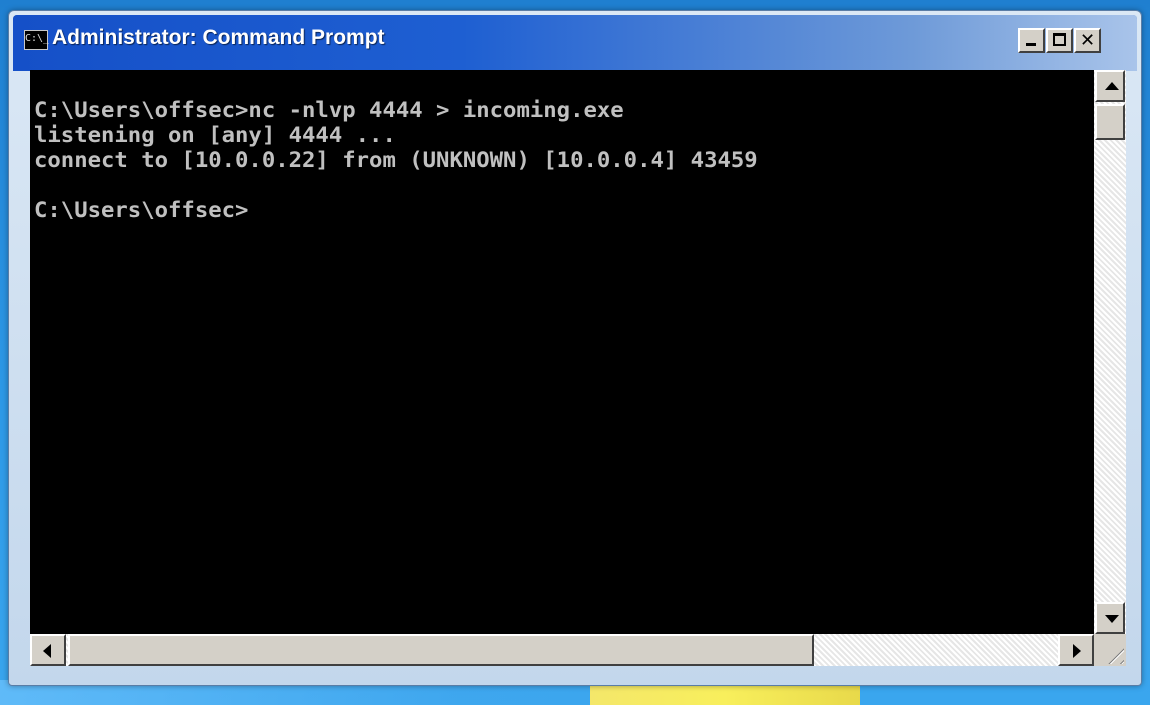 This screenshot has width=1150, height=705. I want to click on arrow-down-icon, so click(1112, 619).